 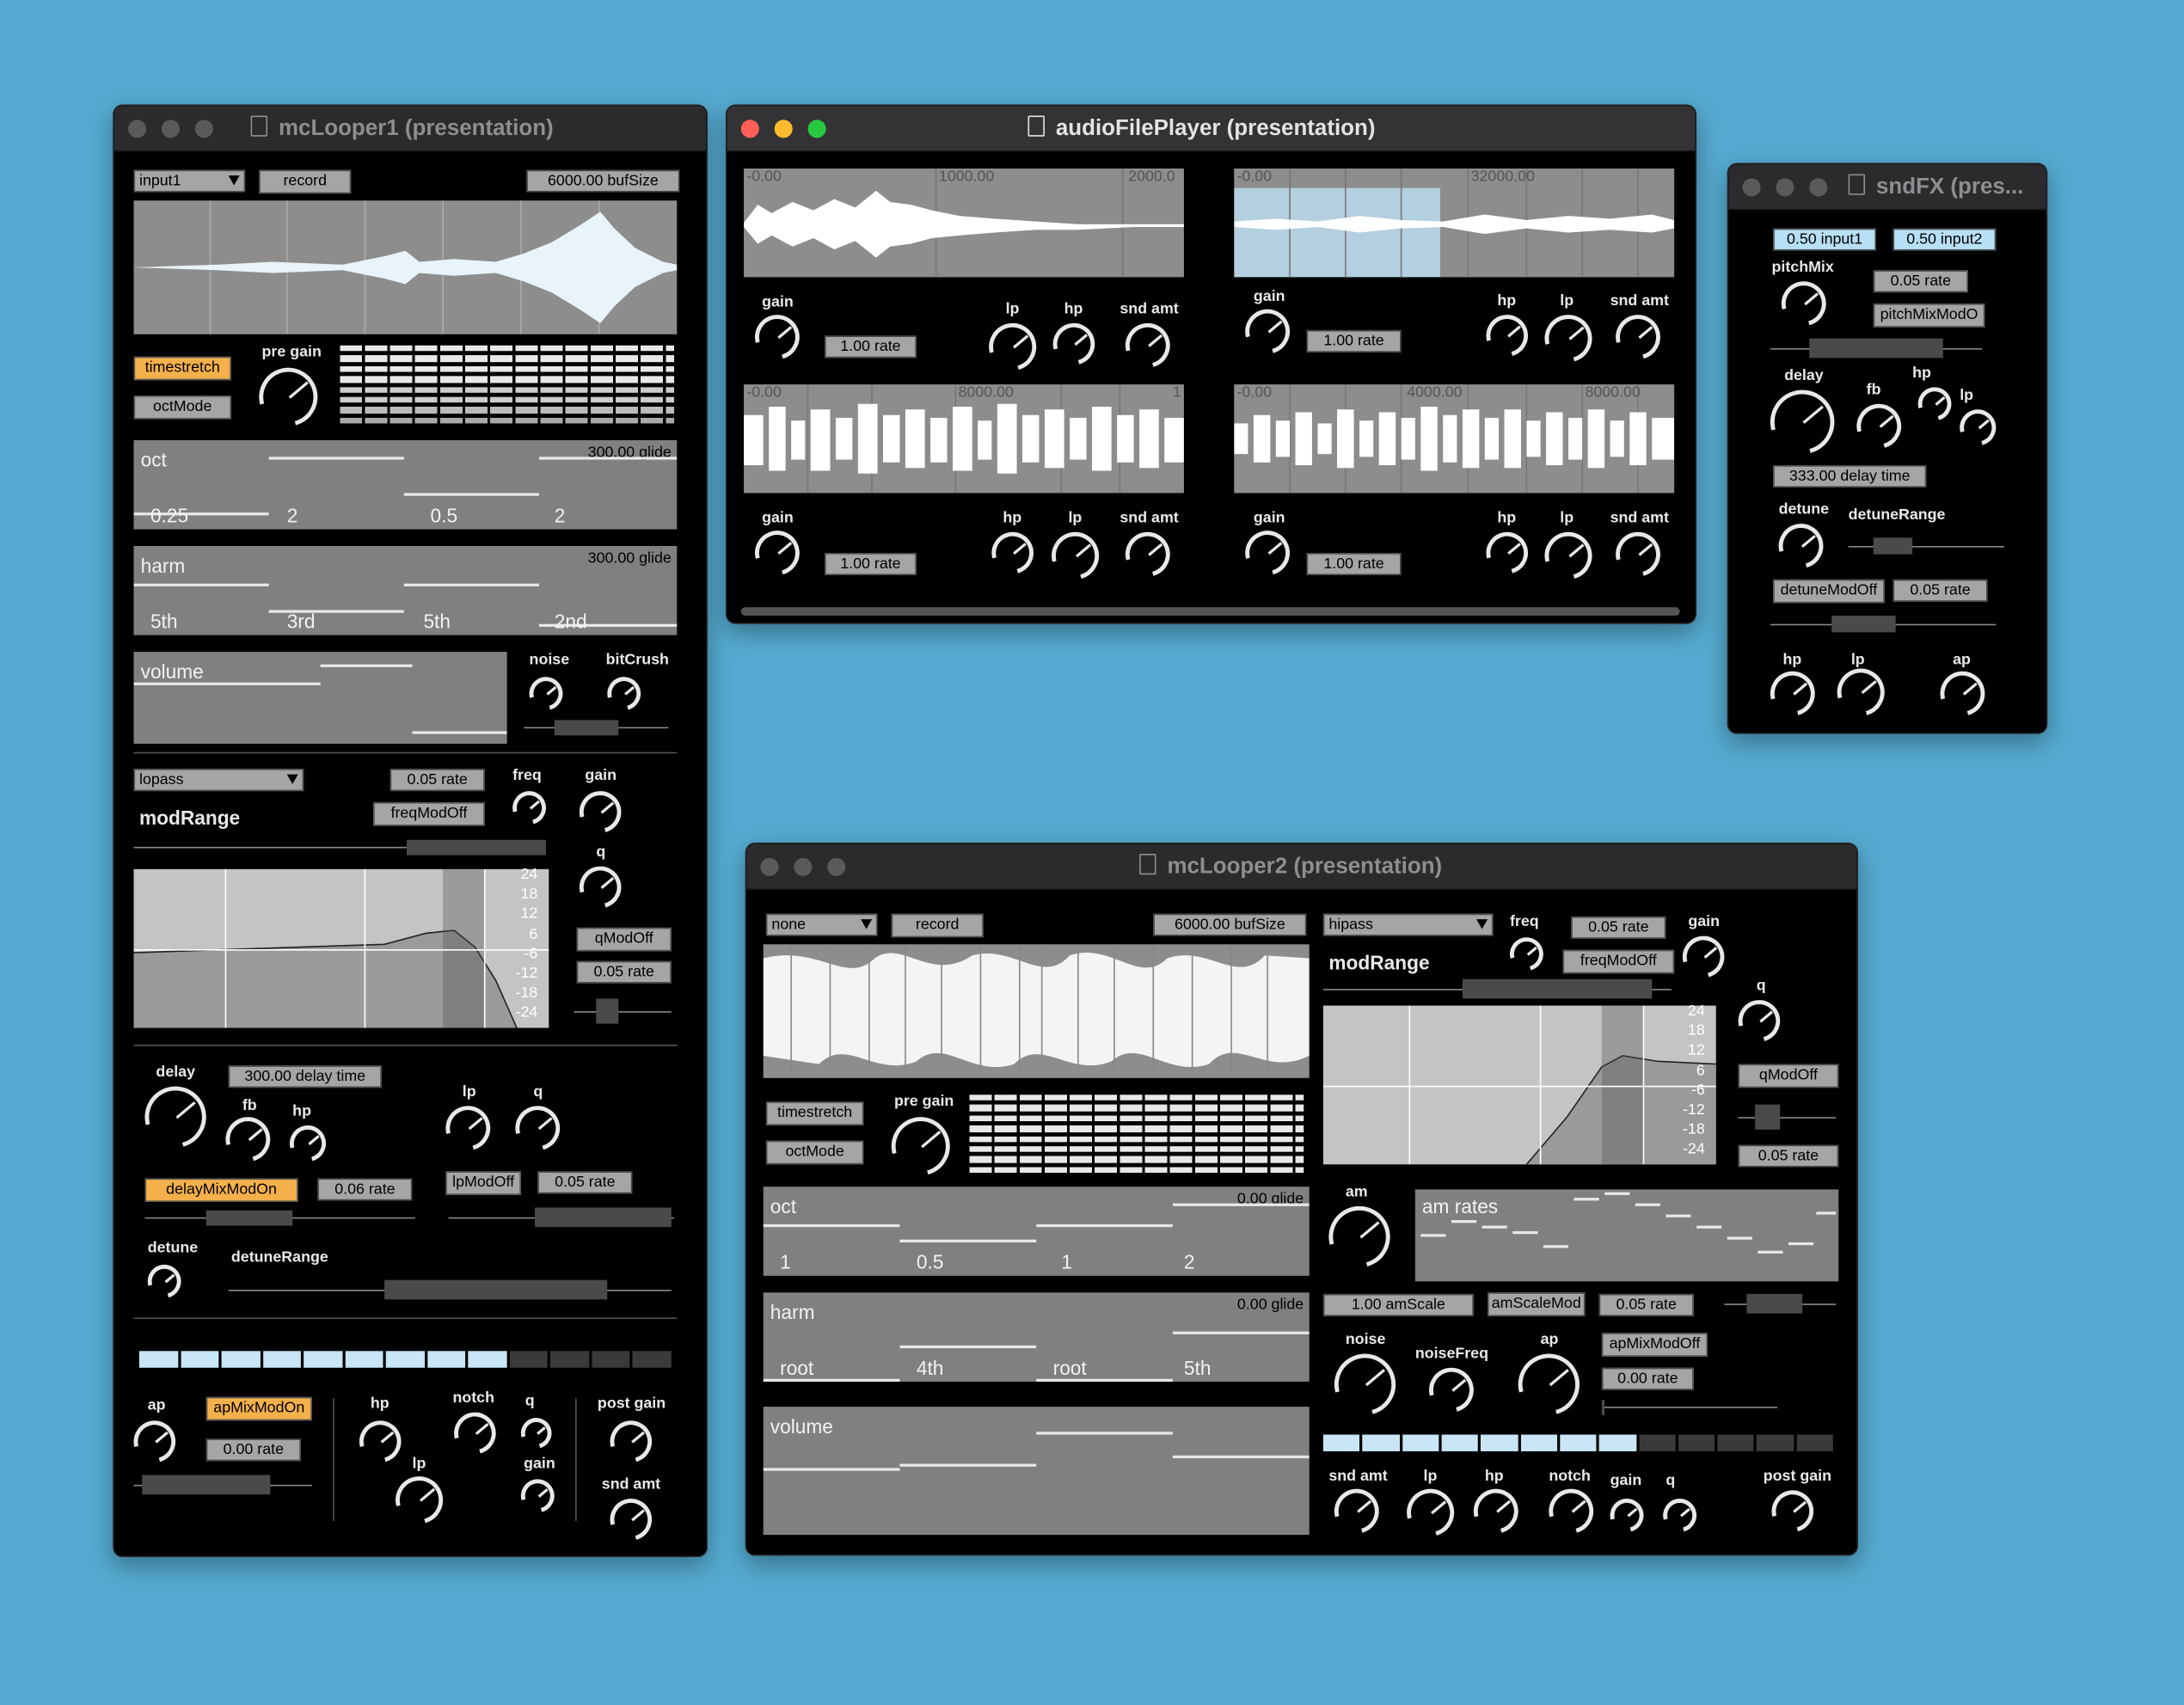 What do you see at coordinates (1800, 546) in the screenshot?
I see `detune-knob` at bounding box center [1800, 546].